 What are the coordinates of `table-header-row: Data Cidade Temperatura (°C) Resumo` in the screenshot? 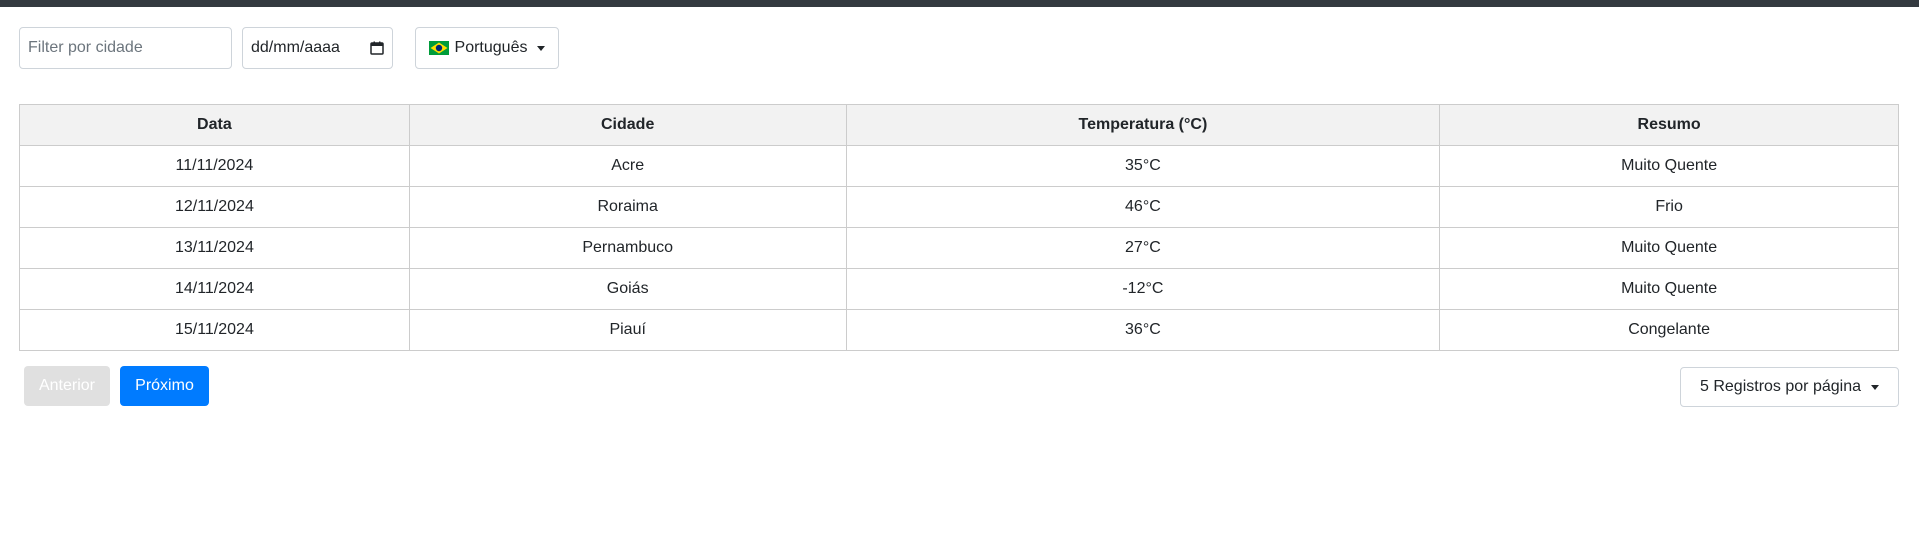 It's located at (959, 125).